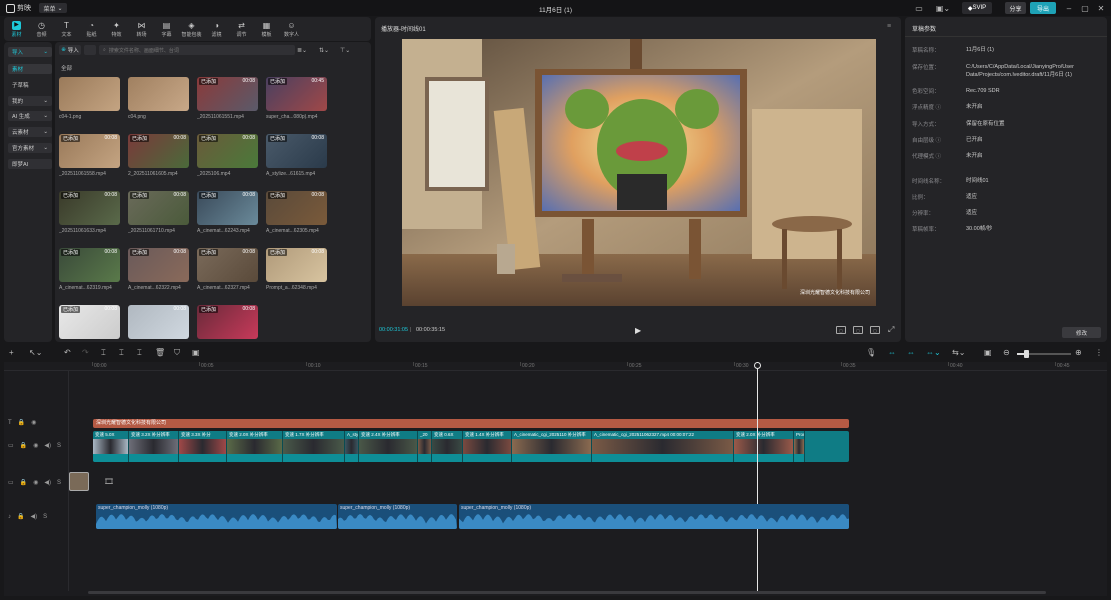 This screenshot has width=1111, height=600. Describe the element at coordinates (875, 330) in the screenshot. I see `screenshot-icon: ▢` at that location.